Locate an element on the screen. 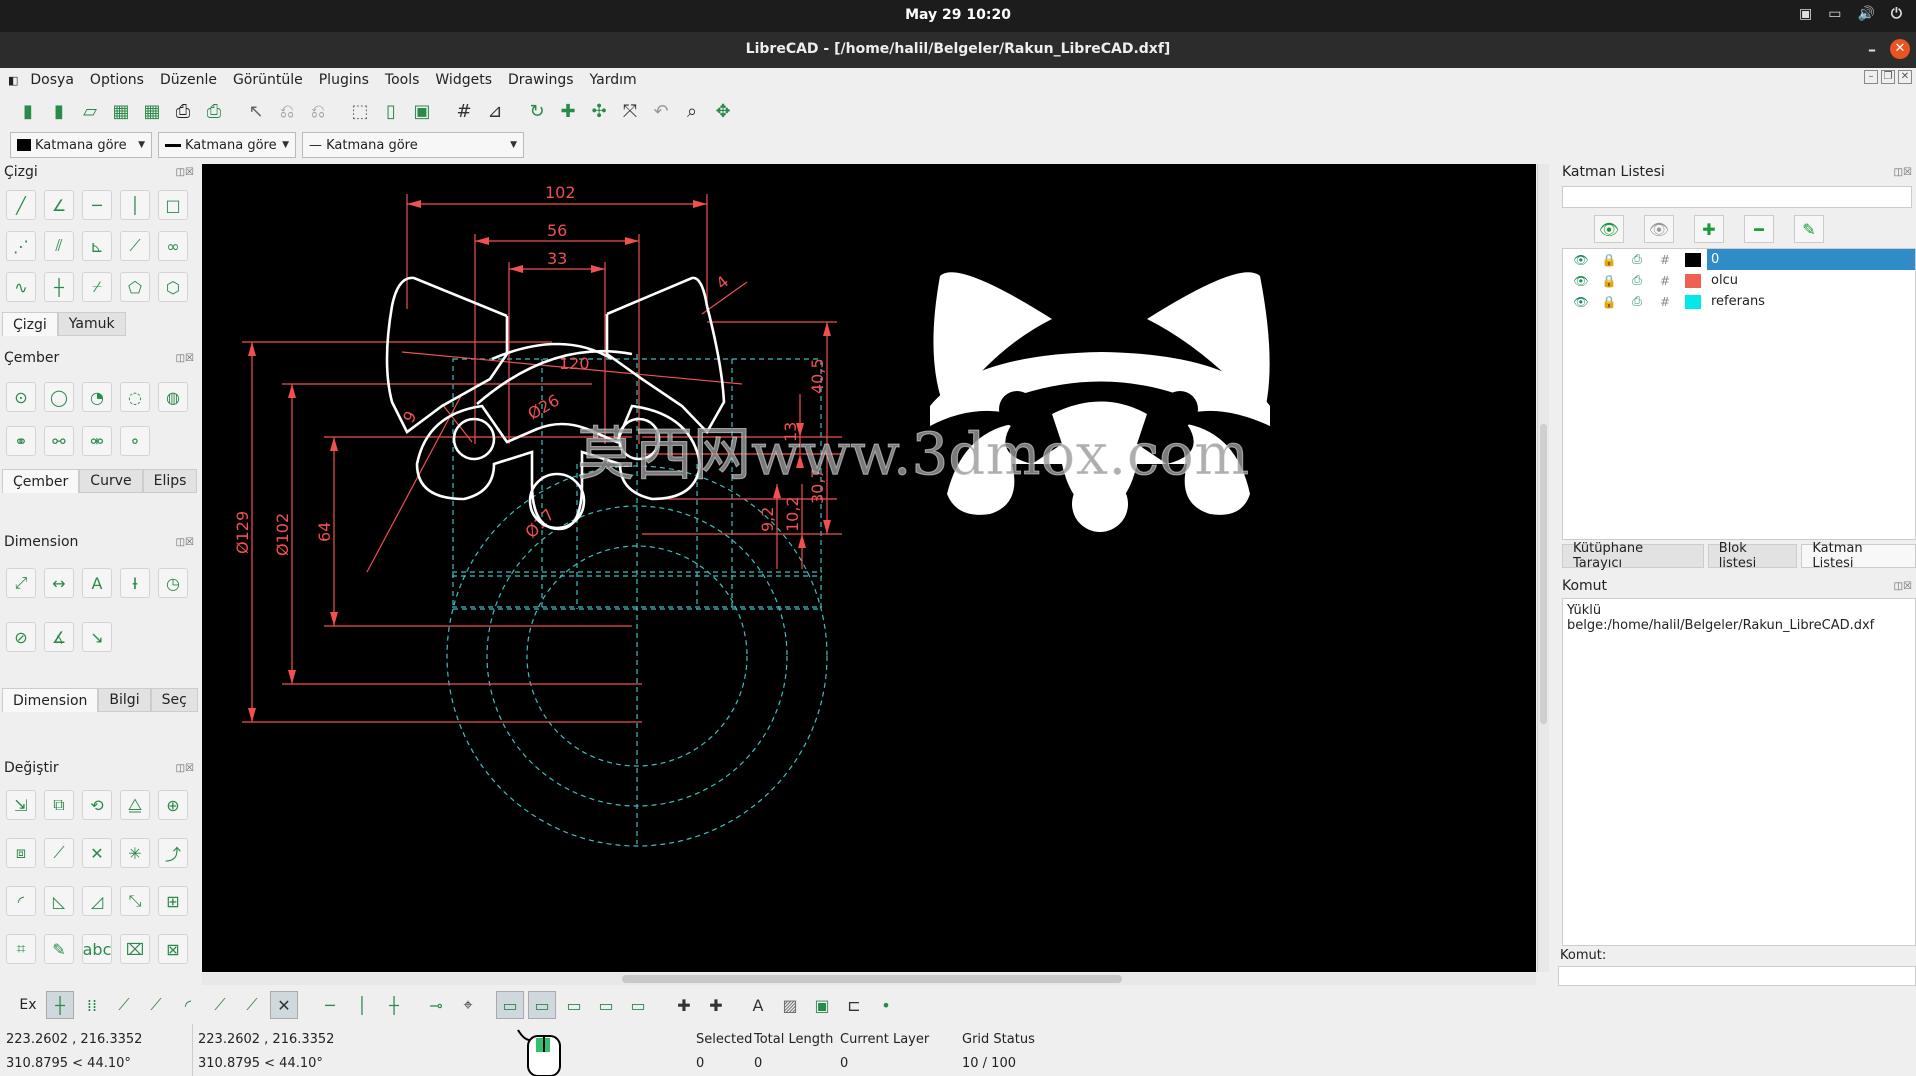  draft-icon: ⊿ is located at coordinates (495, 111).